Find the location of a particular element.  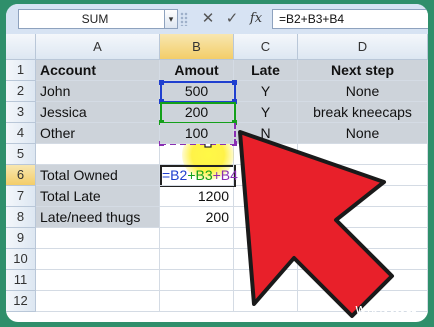

table-row: 2 John 500 Y None is located at coordinates (217, 91).